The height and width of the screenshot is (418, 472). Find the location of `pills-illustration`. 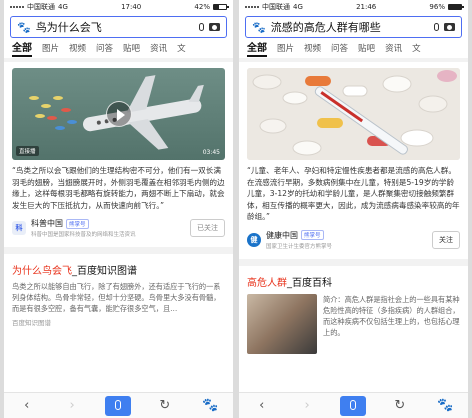

pills-illustration is located at coordinates (353, 114).